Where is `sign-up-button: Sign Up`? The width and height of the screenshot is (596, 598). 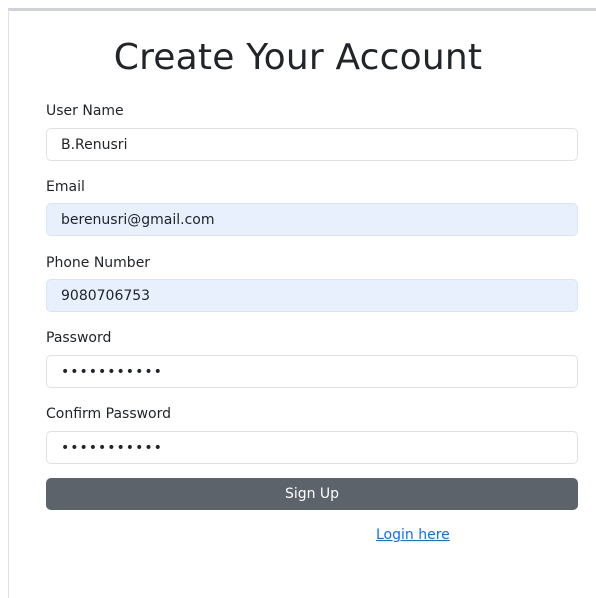
sign-up-button: Sign Up is located at coordinates (312, 494).